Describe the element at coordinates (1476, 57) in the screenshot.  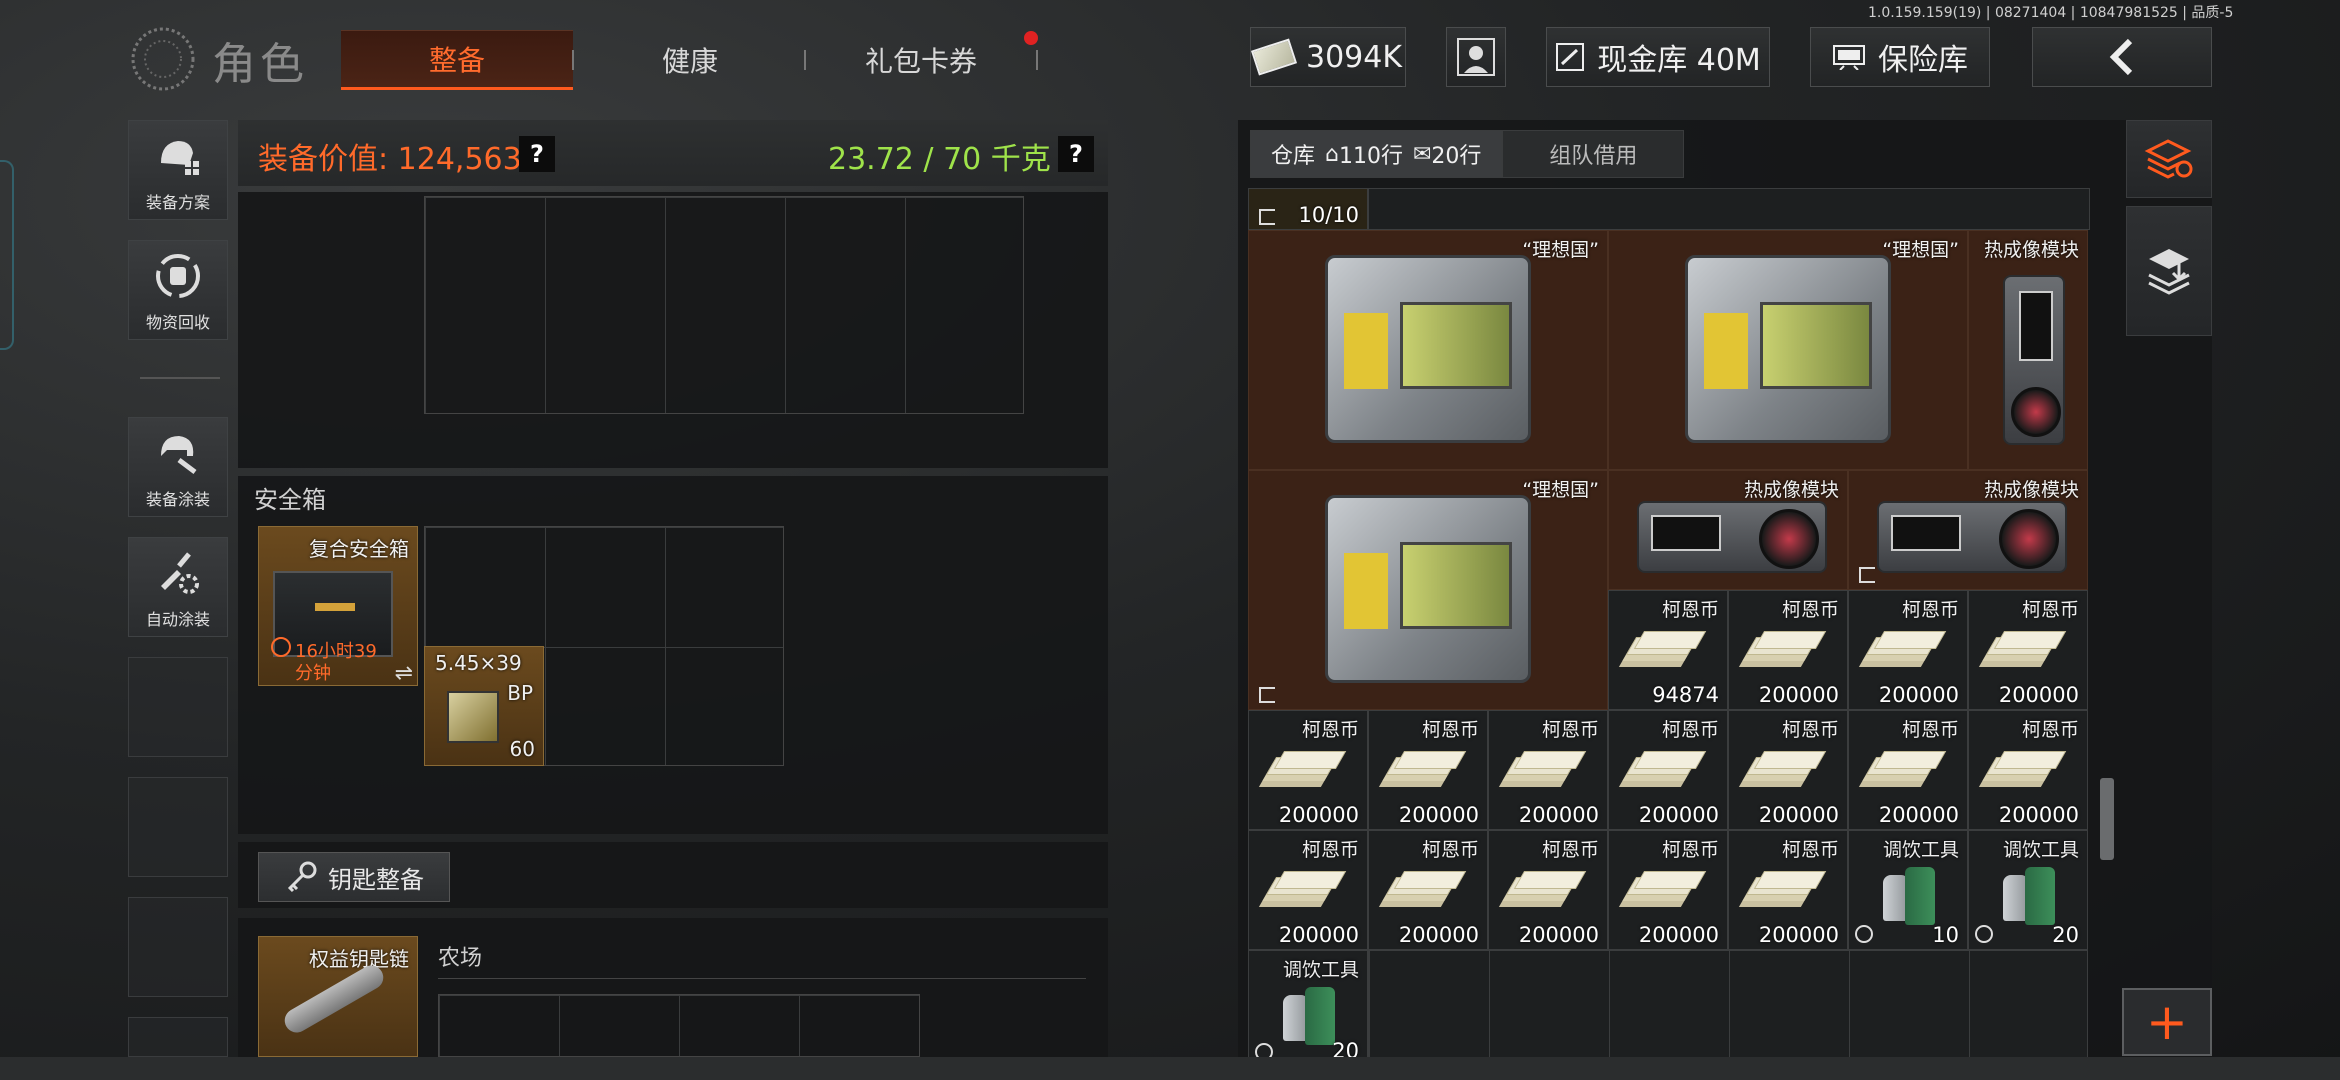
I see `operator-button` at that location.